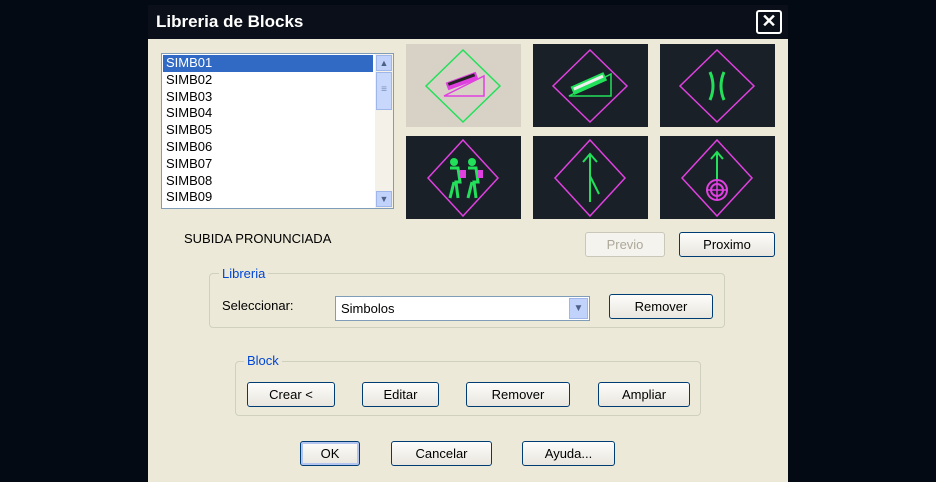 This screenshot has height=482, width=936. Describe the element at coordinates (244, 273) in the screenshot. I see `libreria-group-label: Libreria` at that location.